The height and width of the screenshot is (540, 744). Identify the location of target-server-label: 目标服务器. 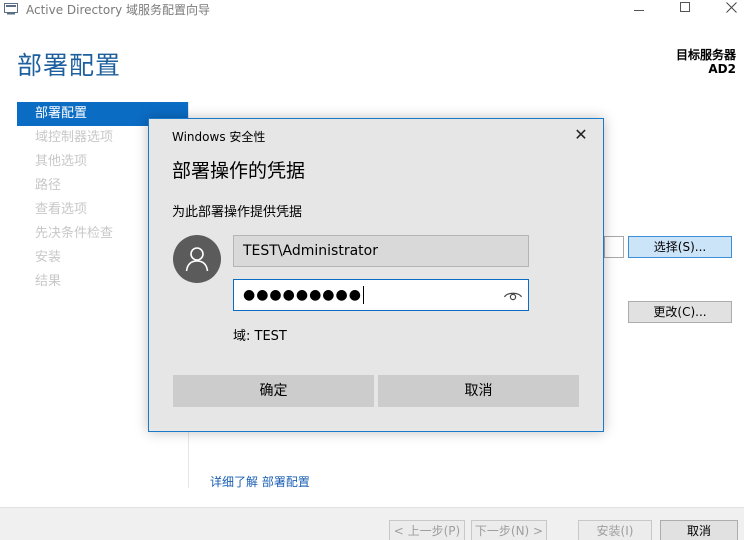
(705, 55).